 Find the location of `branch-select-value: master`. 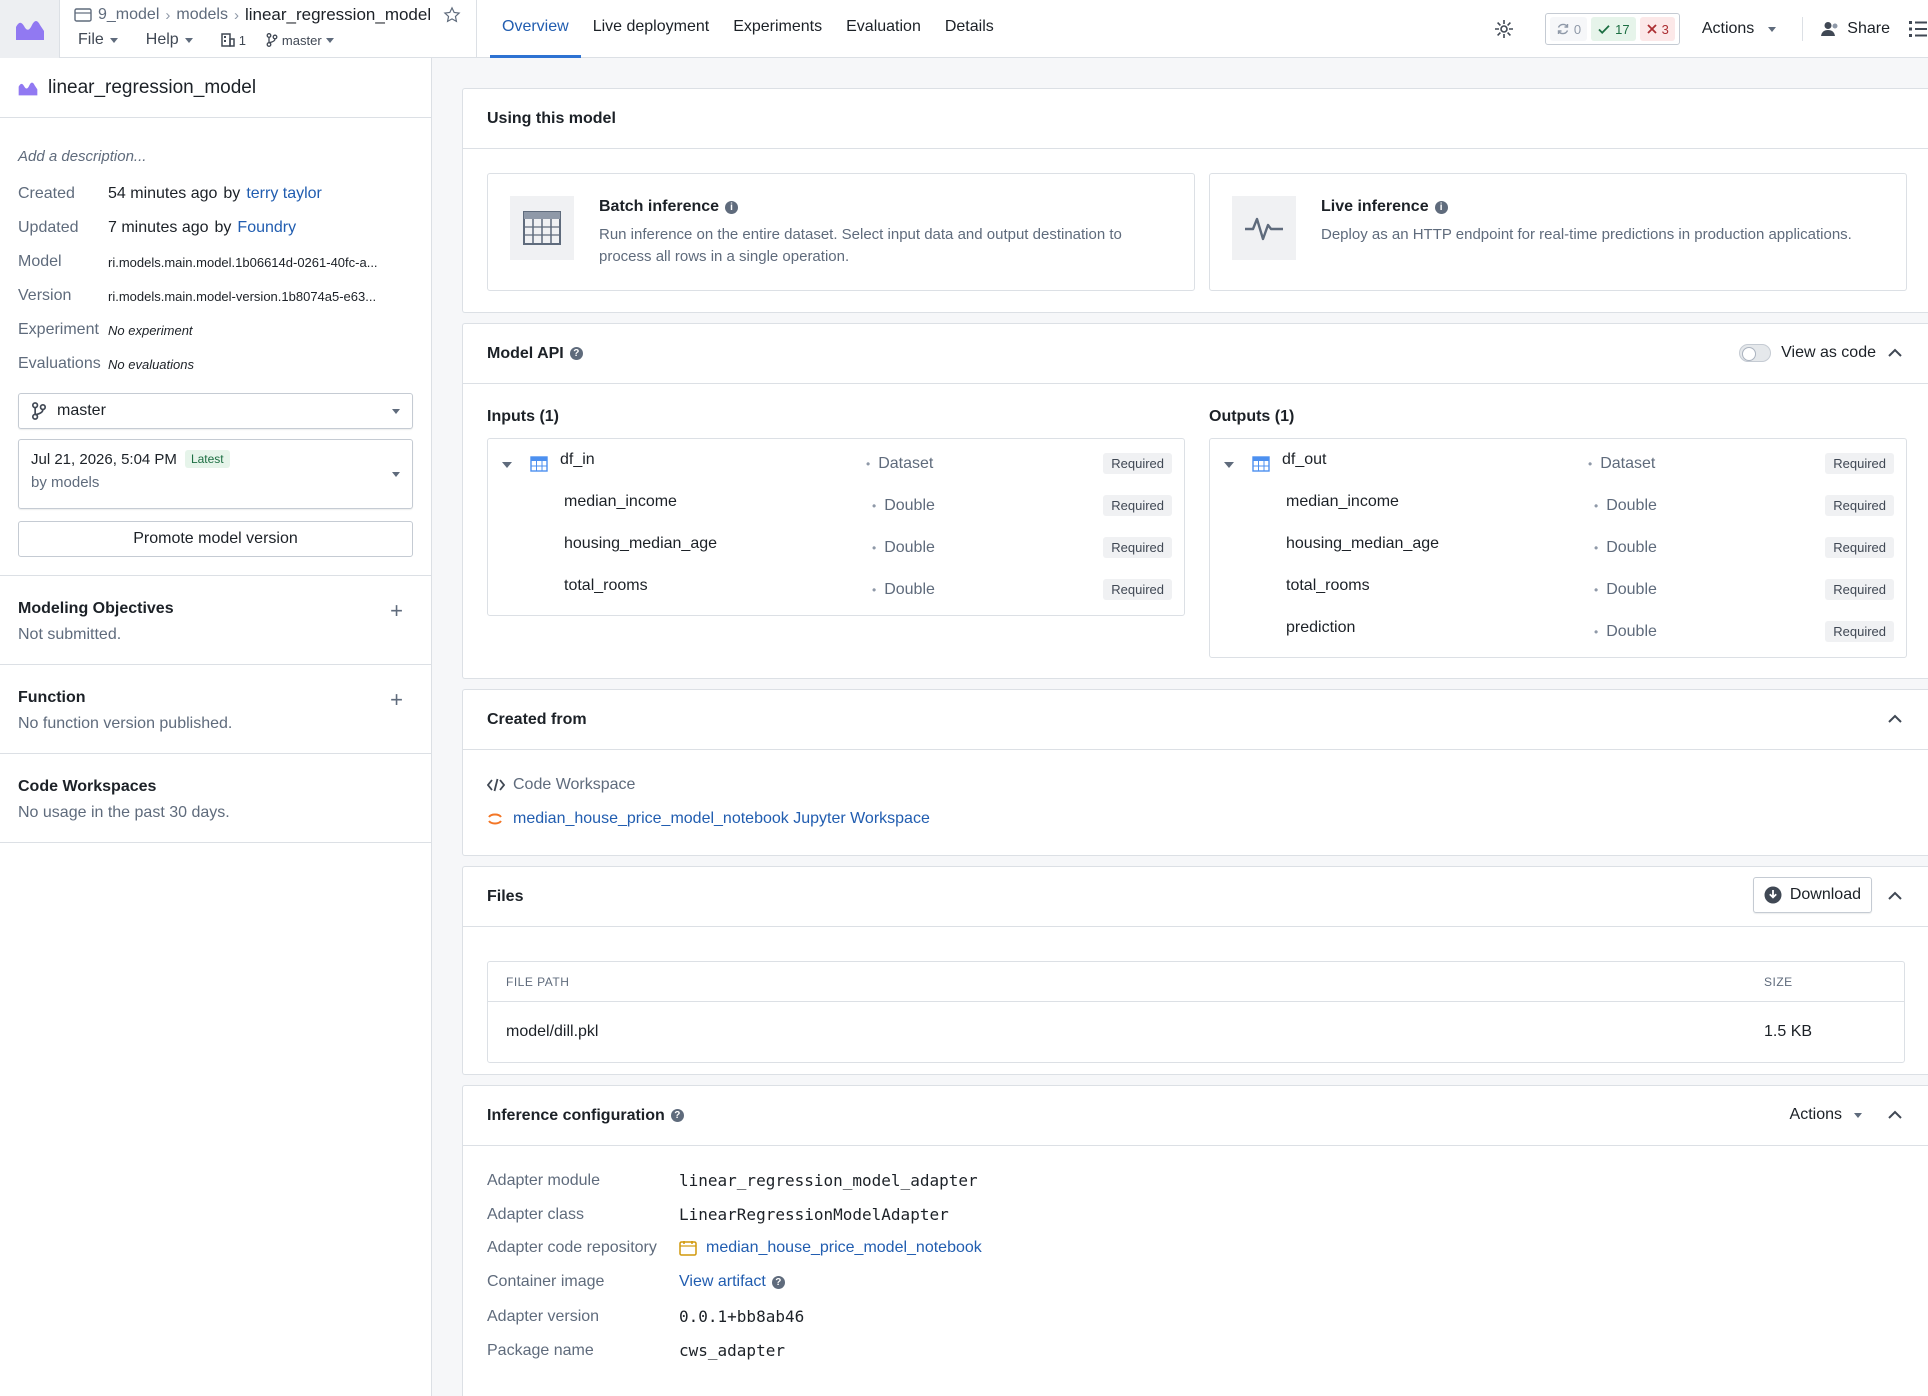

branch-select-value: master is located at coordinates (81, 410).